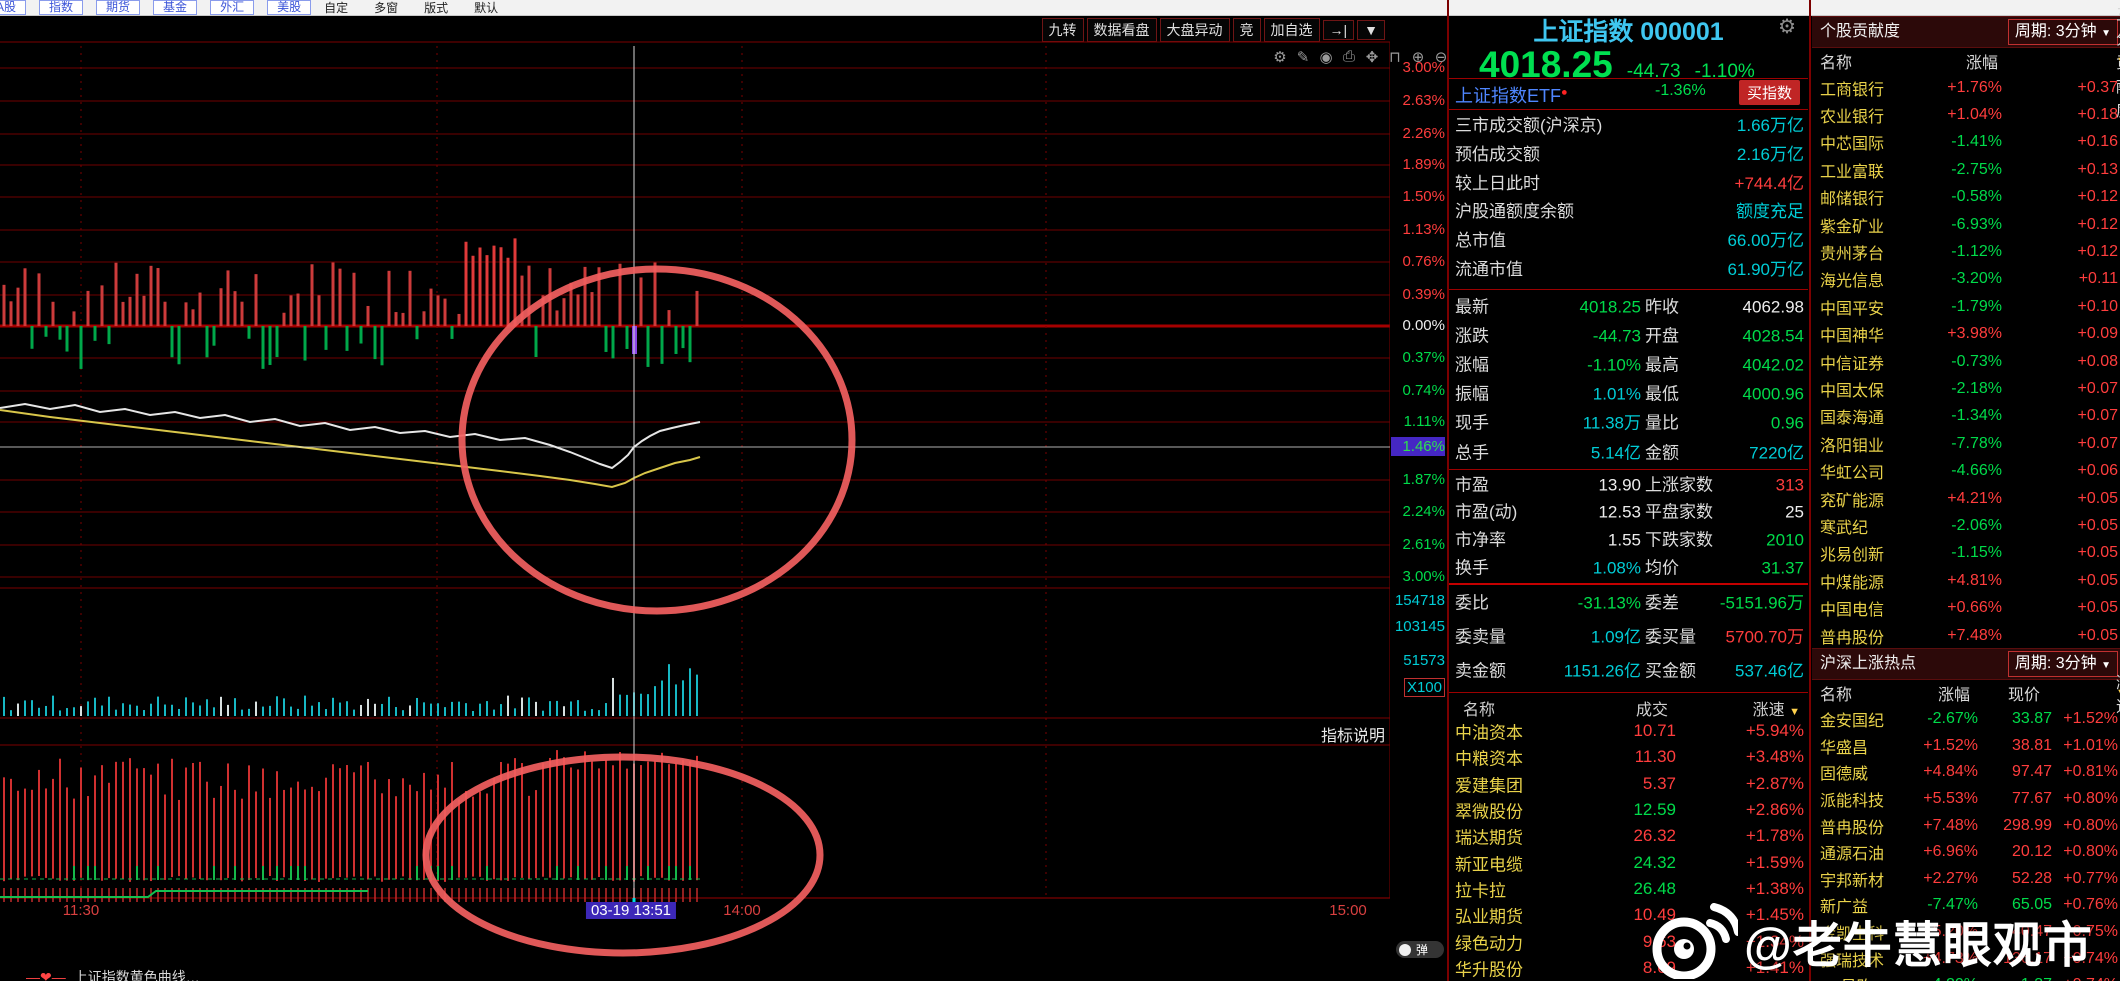 The image size is (2120, 981). Describe the element at coordinates (1852, 279) in the screenshot. I see `stock-name: 海光信息` at that location.